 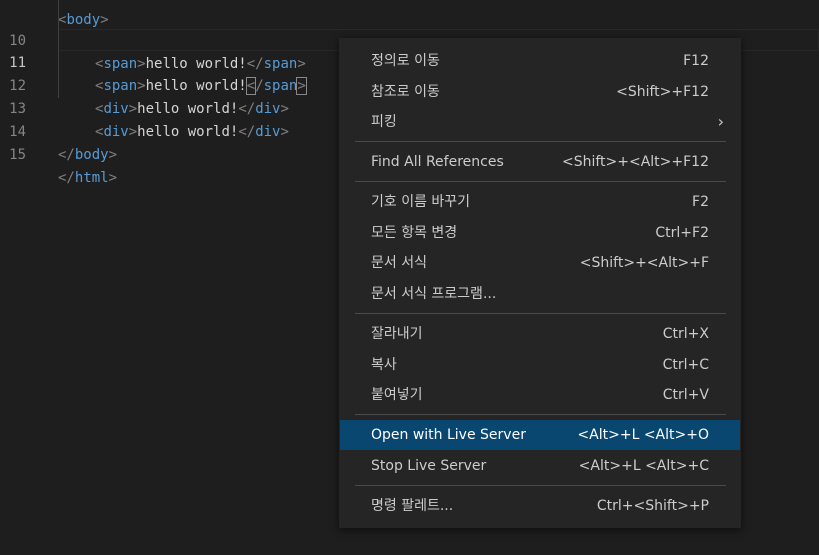 I want to click on menu-item-paste: 붙여넣기 Ctrl+V, so click(x=540, y=395).